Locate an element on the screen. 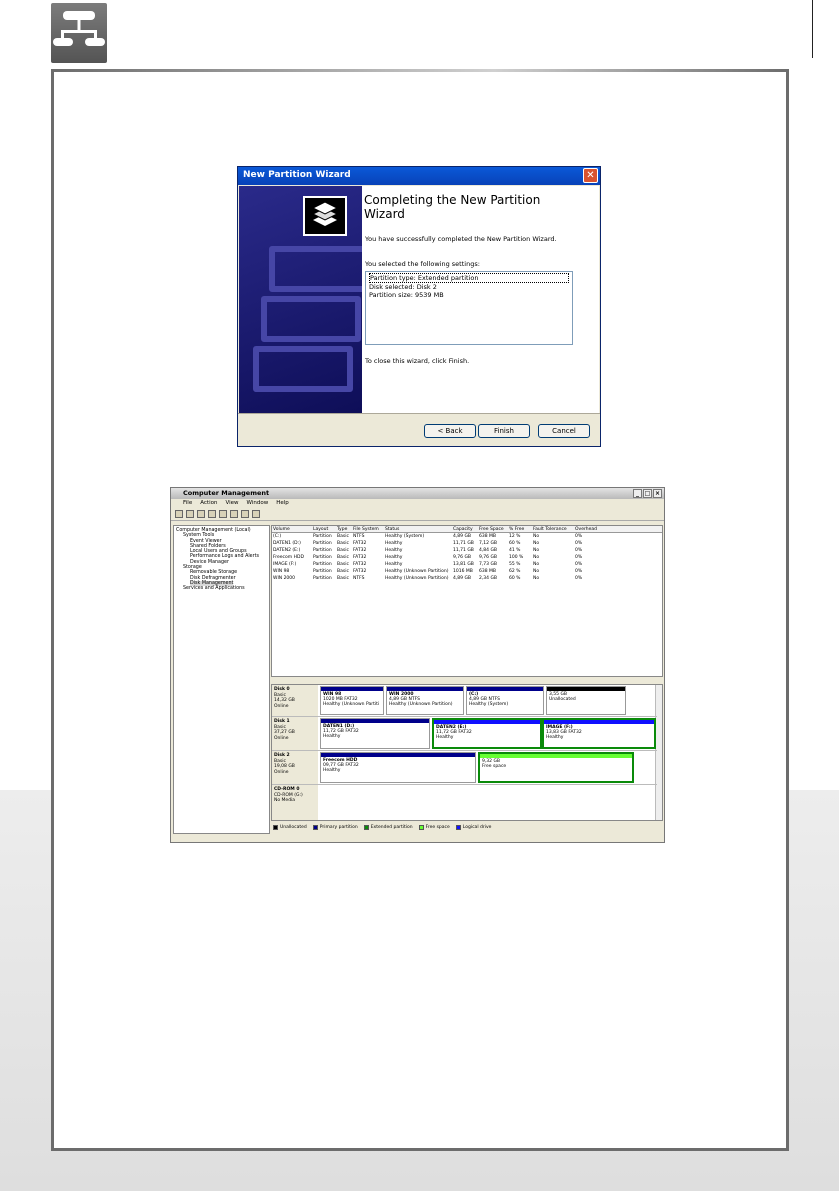 This screenshot has width=839, height=1191. table-cell: 9,76 GB is located at coordinates (462, 557).